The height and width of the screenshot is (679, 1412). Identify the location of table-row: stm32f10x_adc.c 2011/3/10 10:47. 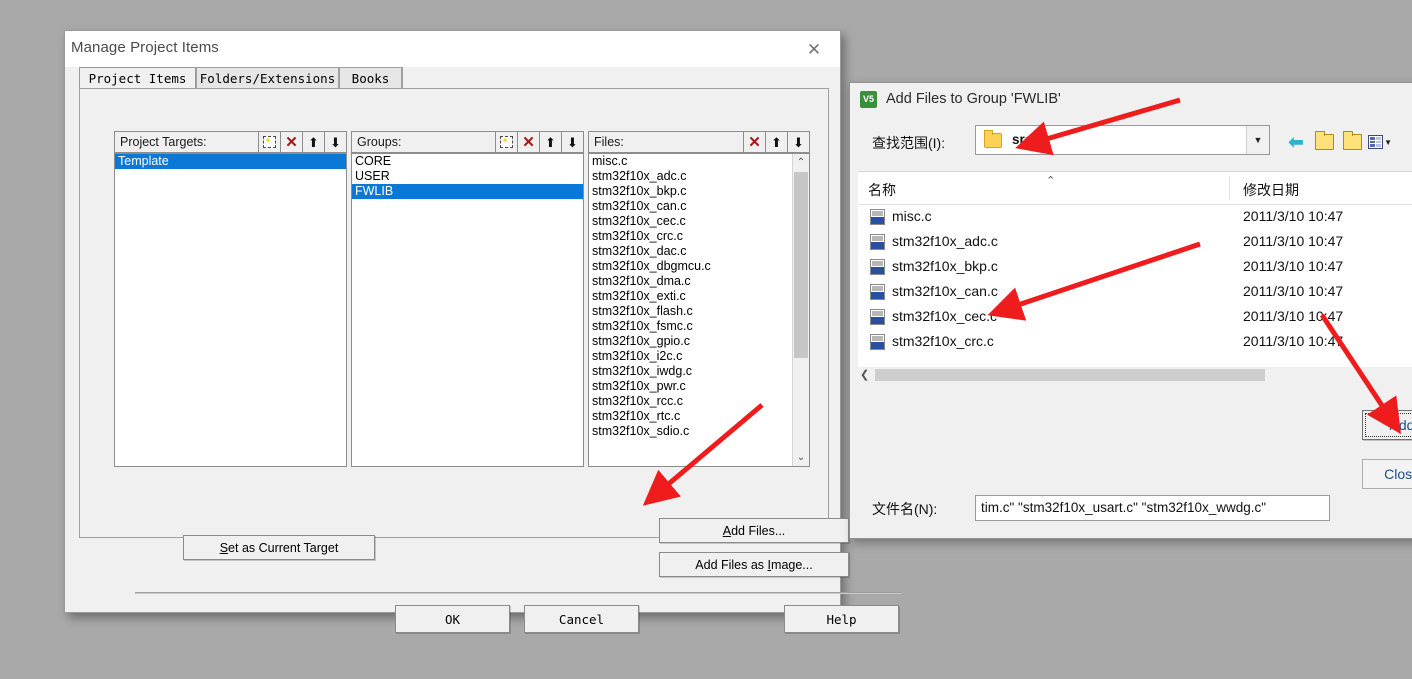
(1135, 242).